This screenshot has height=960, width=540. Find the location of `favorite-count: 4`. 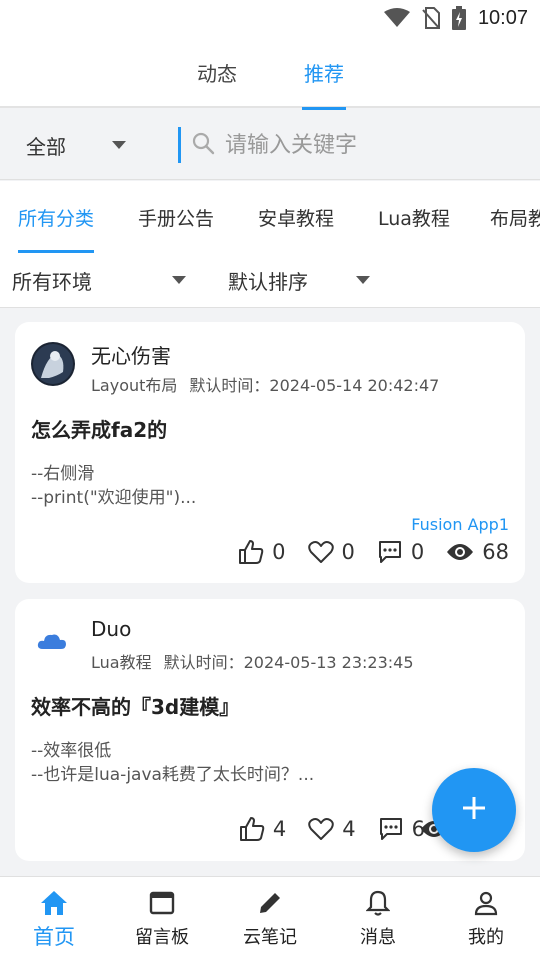

favorite-count: 4 is located at coordinates (349, 829).